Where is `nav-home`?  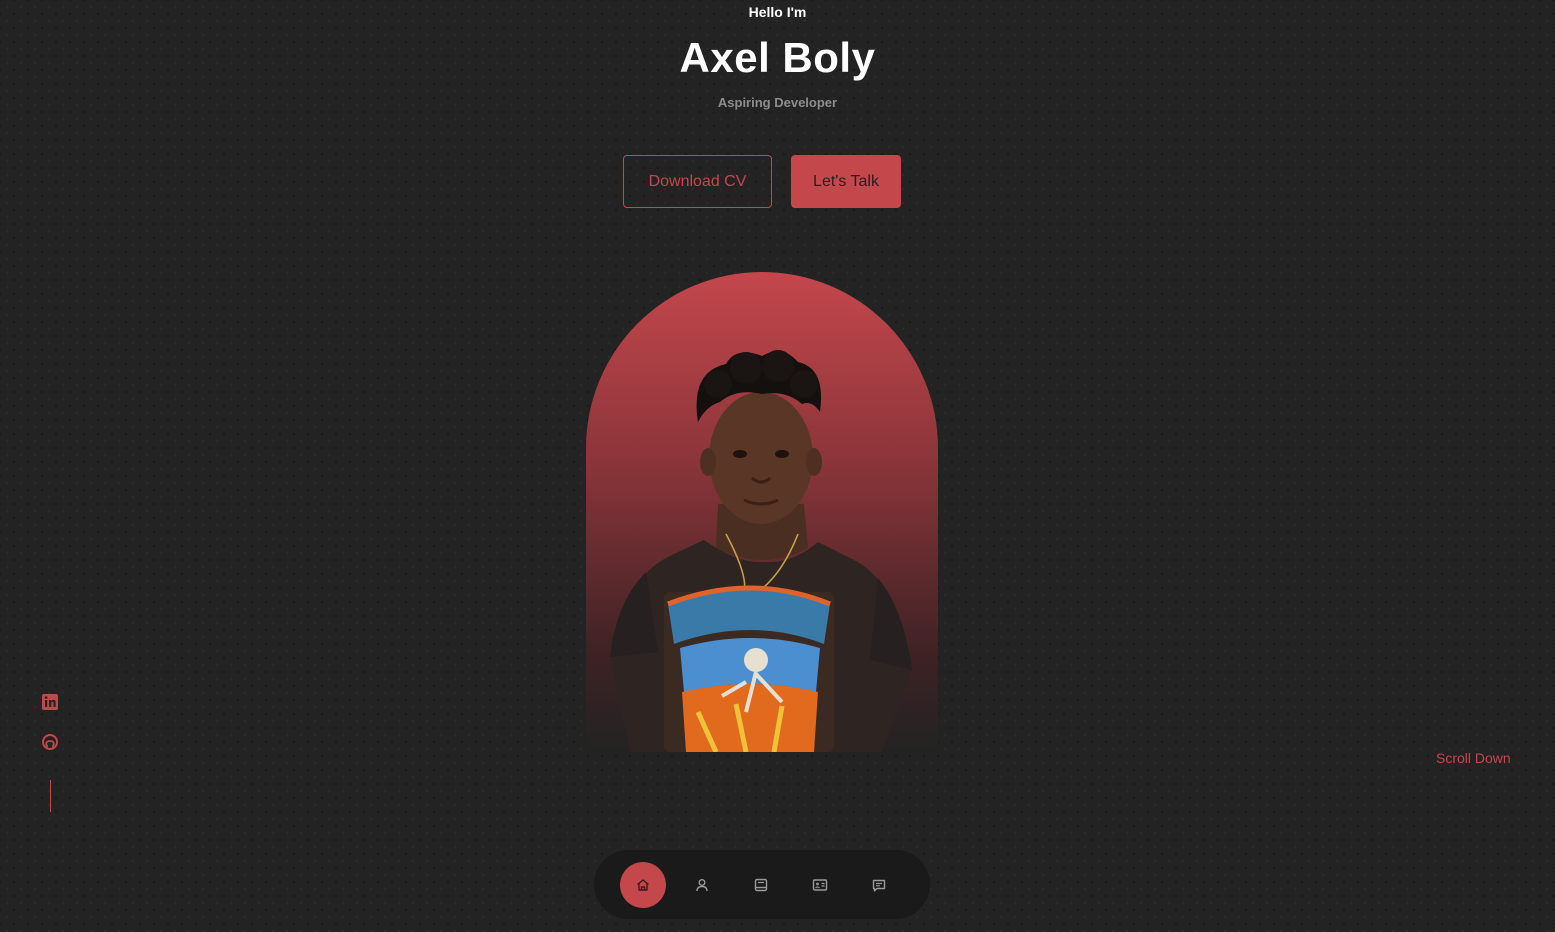 nav-home is located at coordinates (643, 884).